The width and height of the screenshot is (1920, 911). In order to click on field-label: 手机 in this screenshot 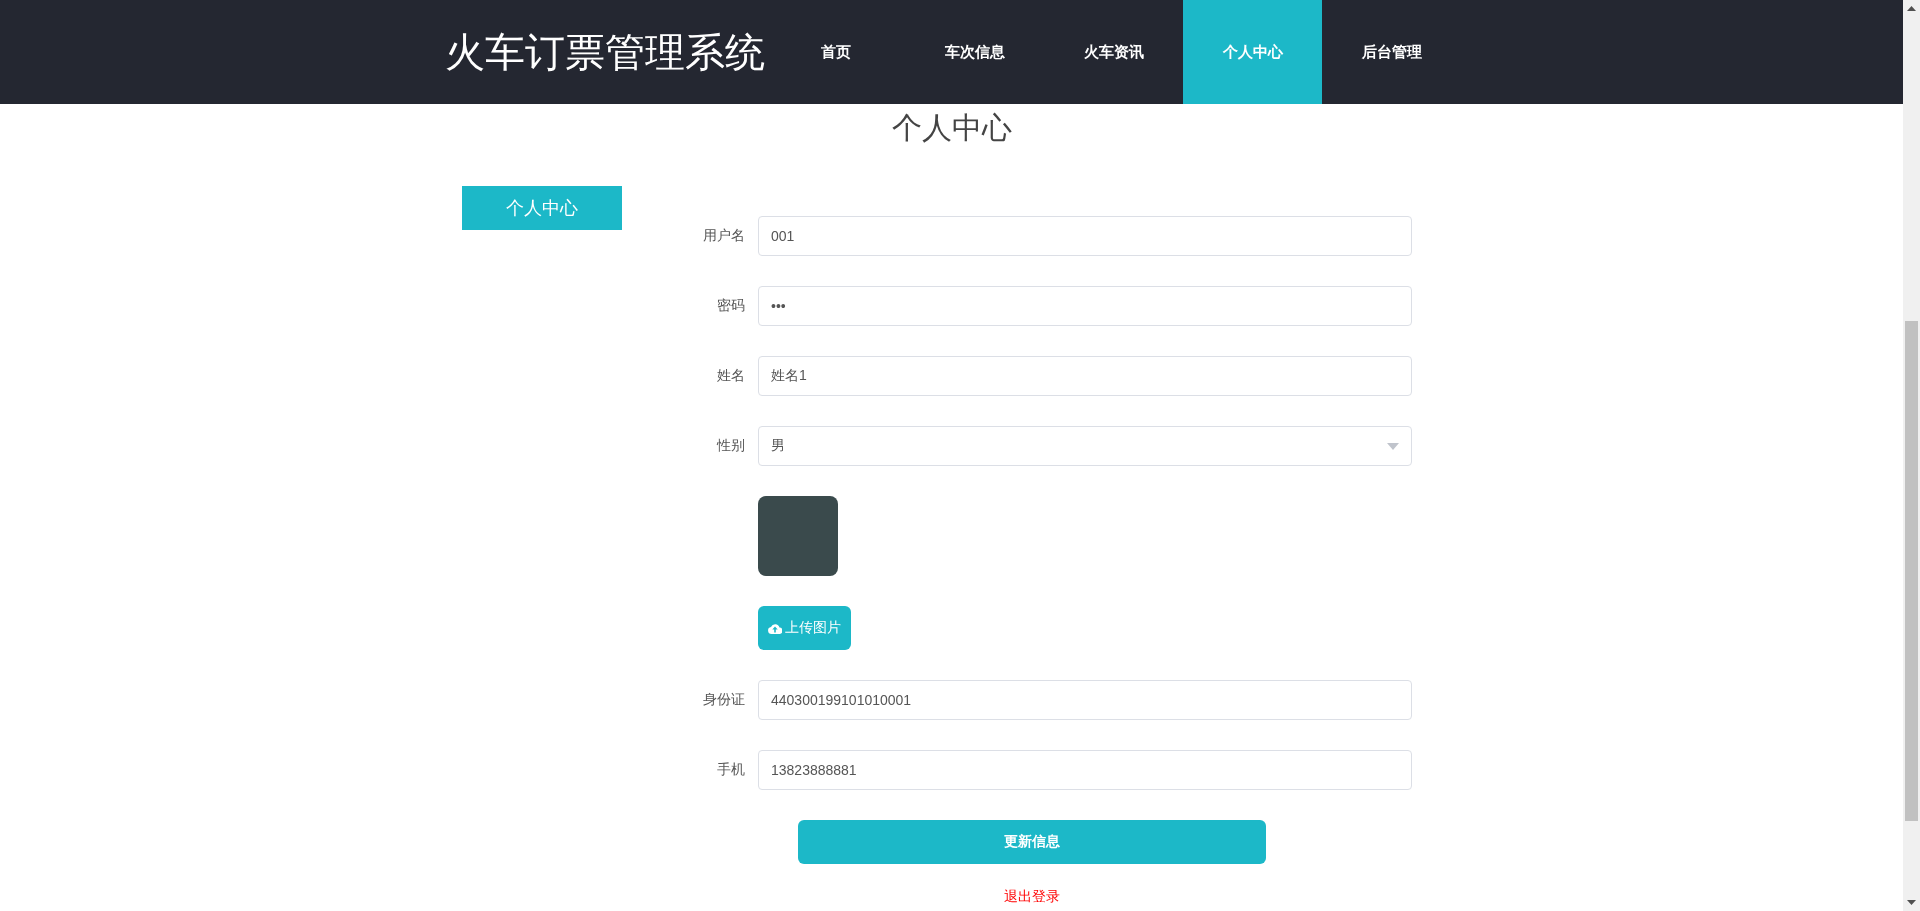, I will do `click(730, 770)`.